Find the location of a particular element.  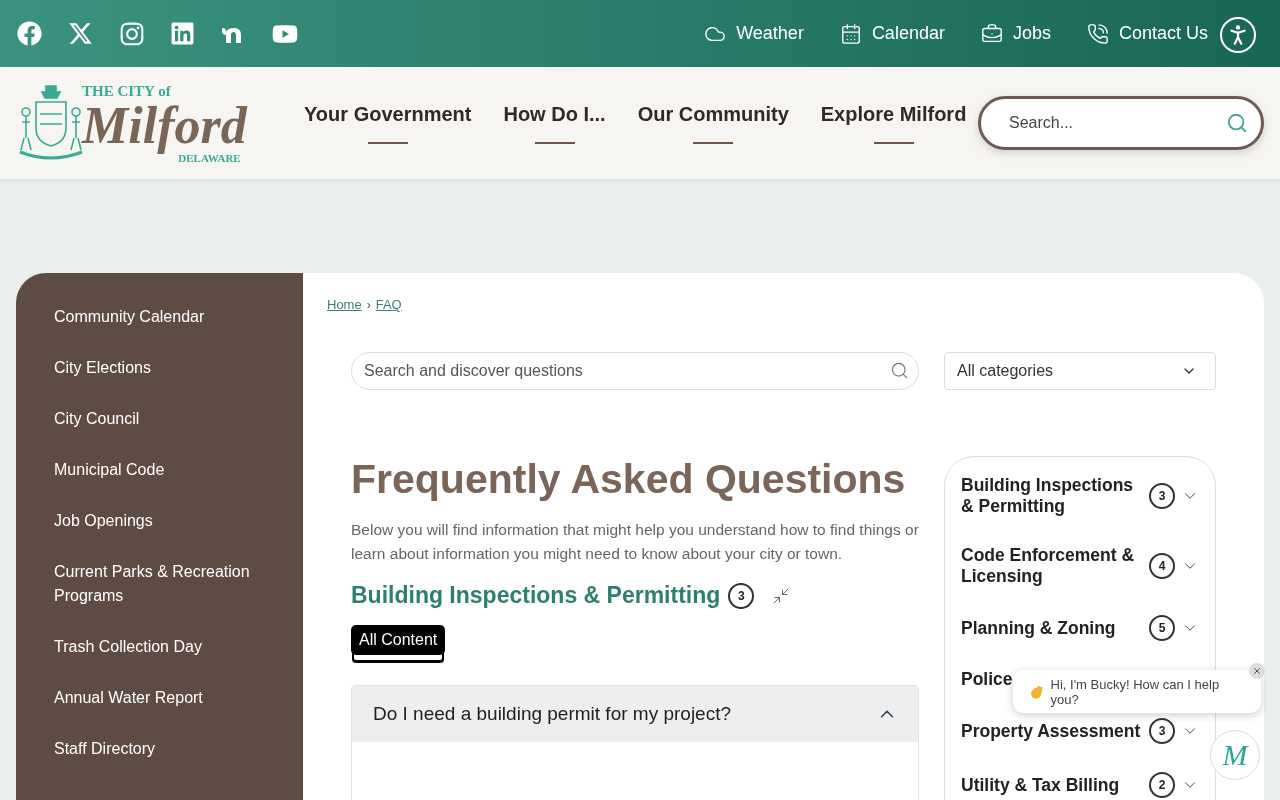

intro-text: Below you will find information that might help you understand how to find things or learn about information you might need to know about your city or town. is located at coordinates (635, 542).